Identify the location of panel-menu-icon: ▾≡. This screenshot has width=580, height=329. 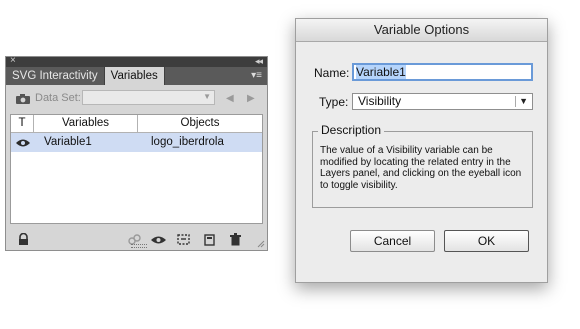
(256, 76).